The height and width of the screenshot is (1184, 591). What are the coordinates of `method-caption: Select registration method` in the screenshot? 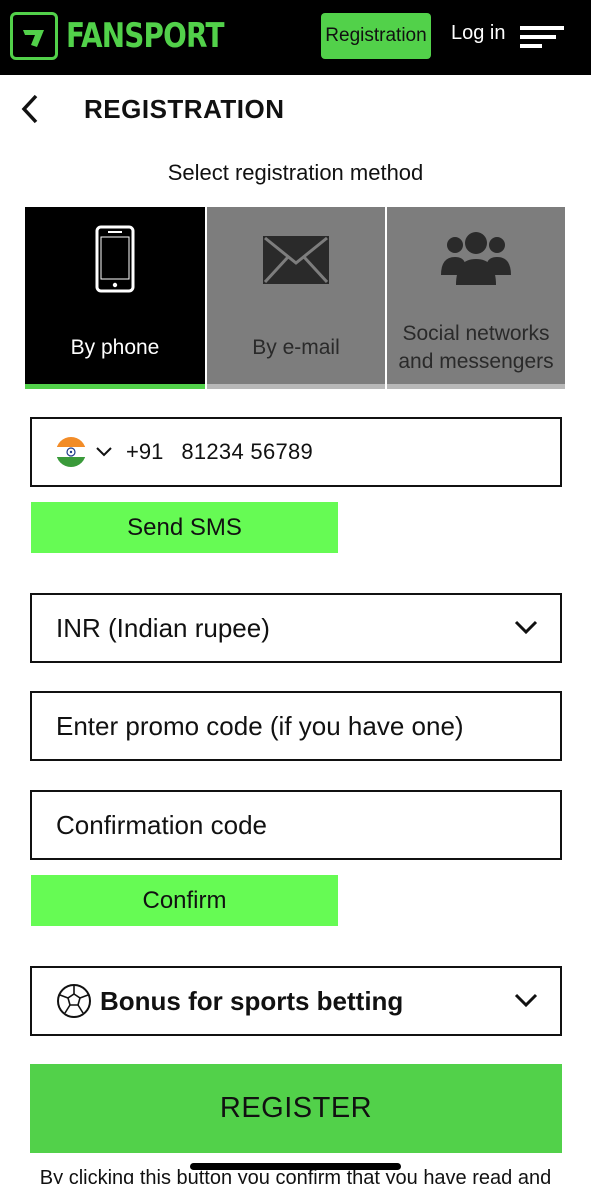 It's located at (295, 172).